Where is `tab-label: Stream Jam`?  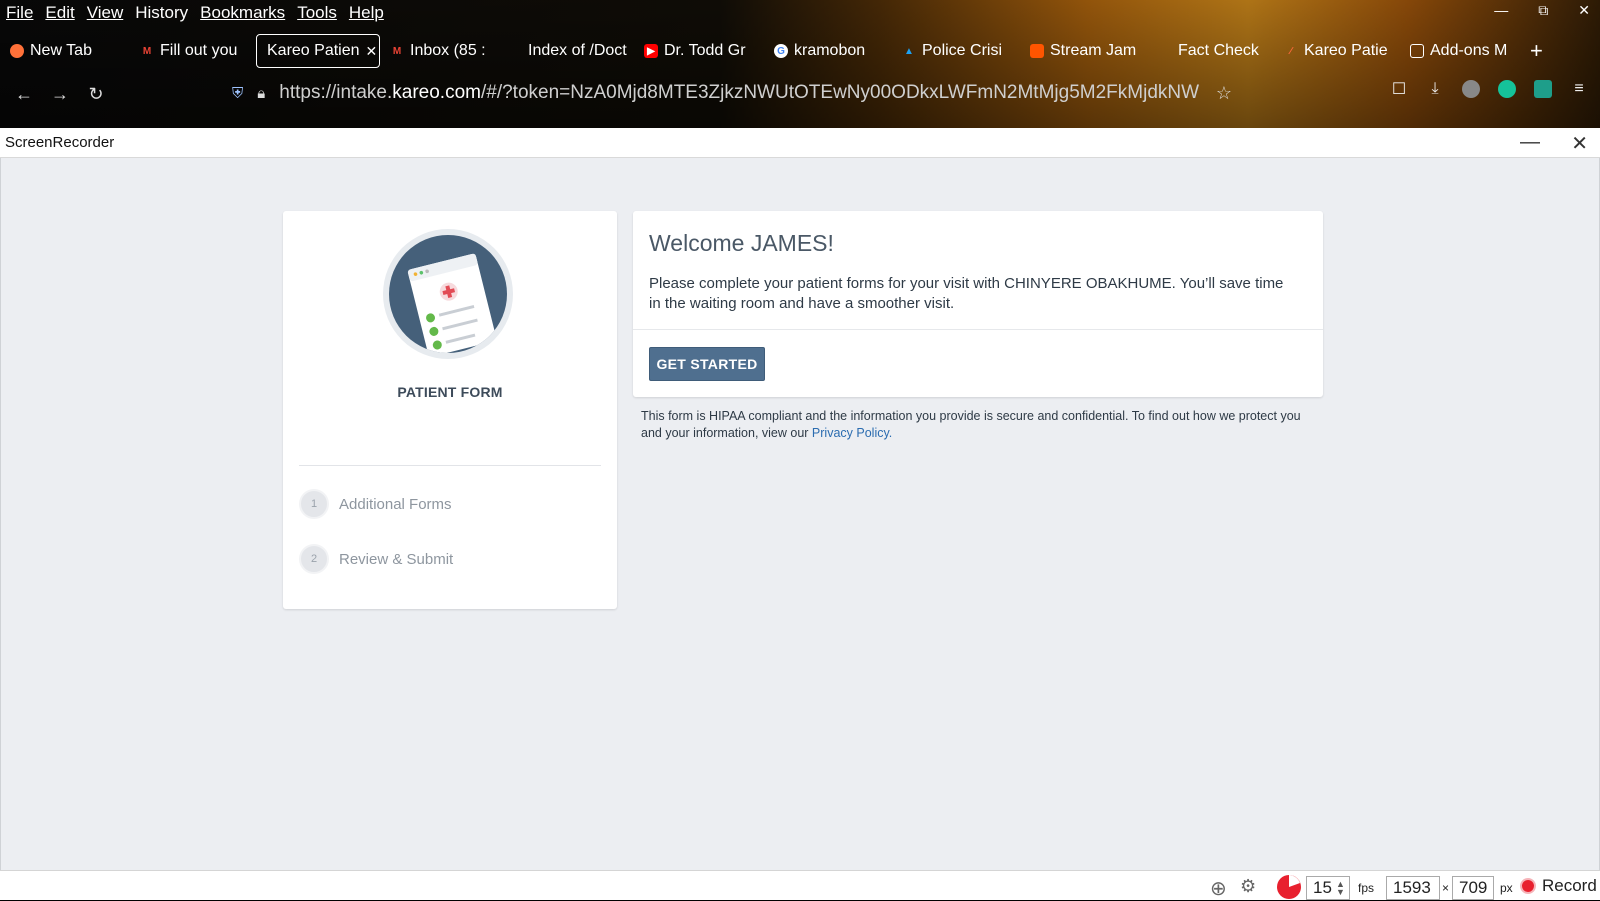 tab-label: Stream Jam is located at coordinates (1093, 50).